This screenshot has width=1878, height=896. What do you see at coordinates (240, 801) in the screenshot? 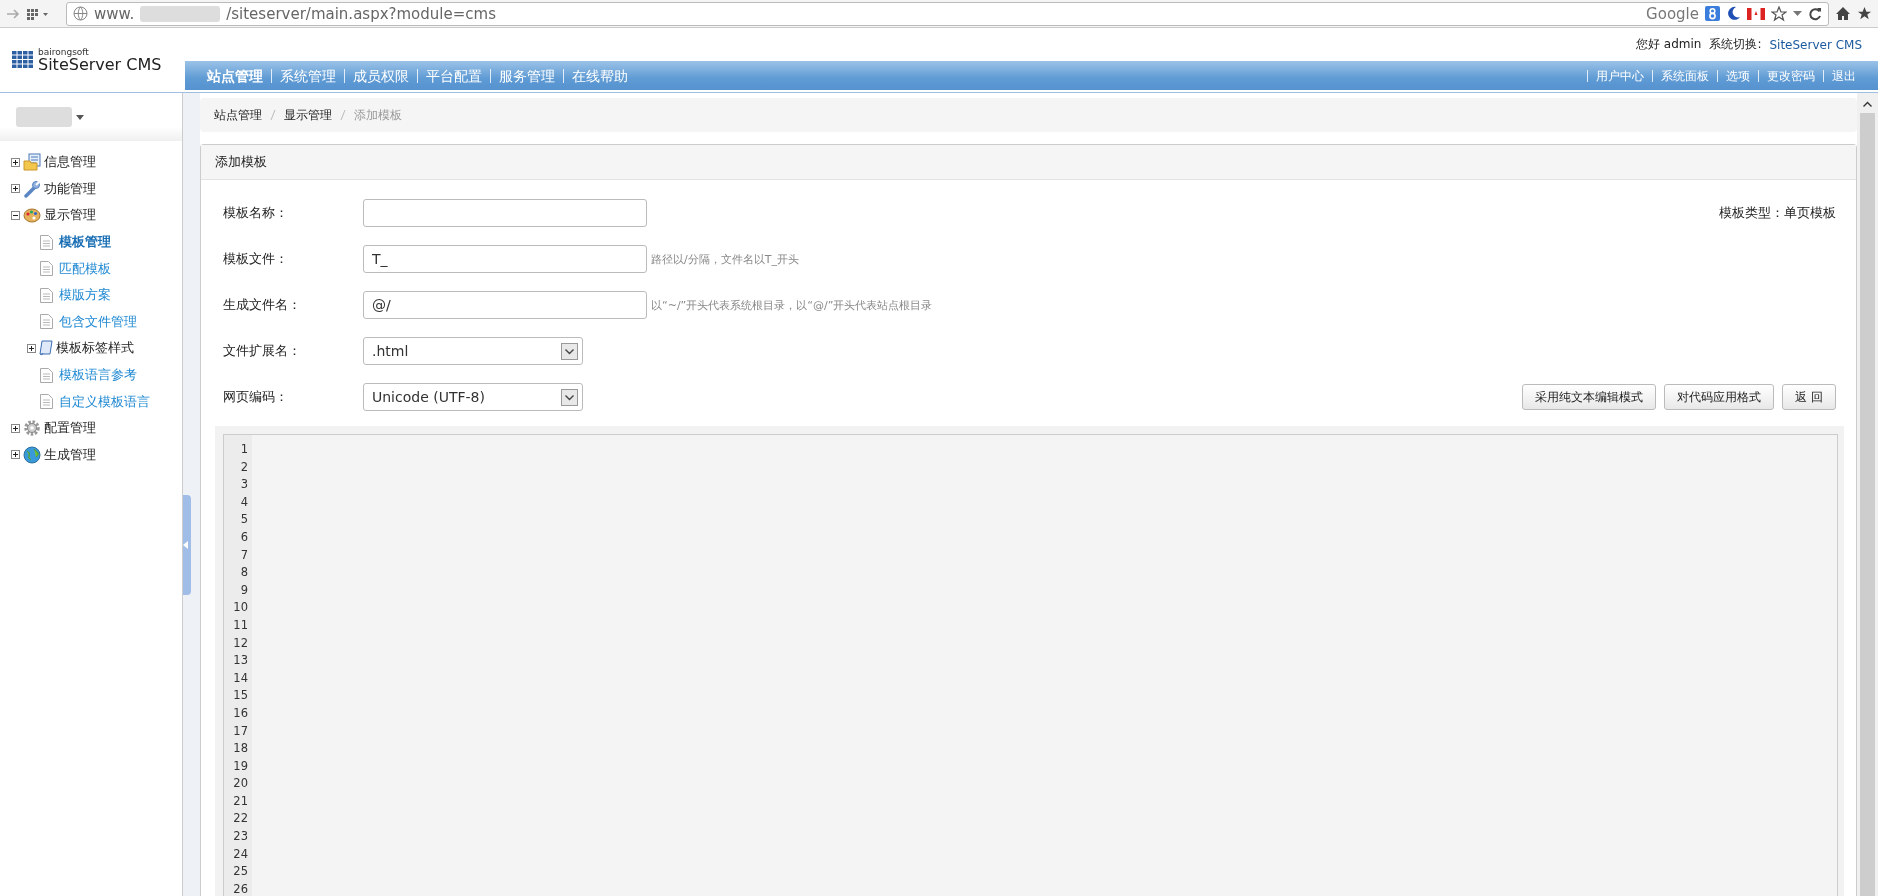
I see `line-number: 21` at bounding box center [240, 801].